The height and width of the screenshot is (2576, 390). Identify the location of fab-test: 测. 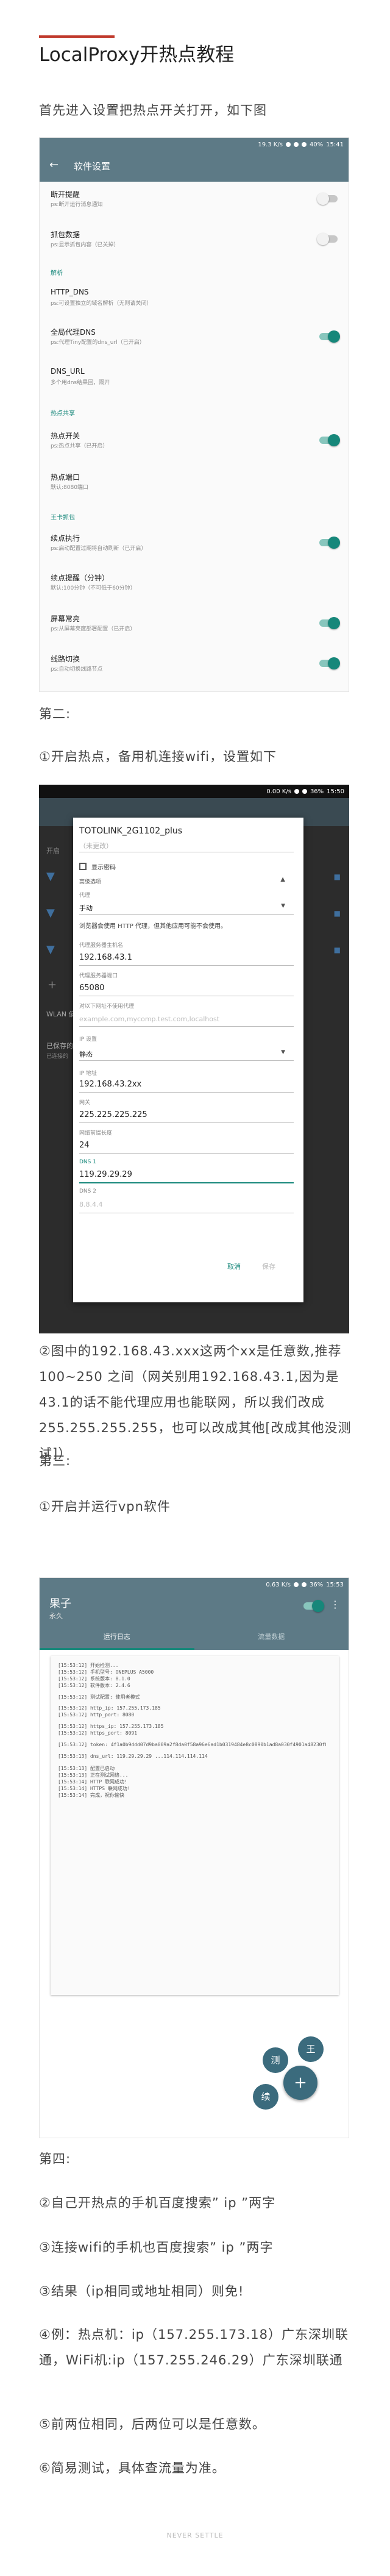
(275, 2060).